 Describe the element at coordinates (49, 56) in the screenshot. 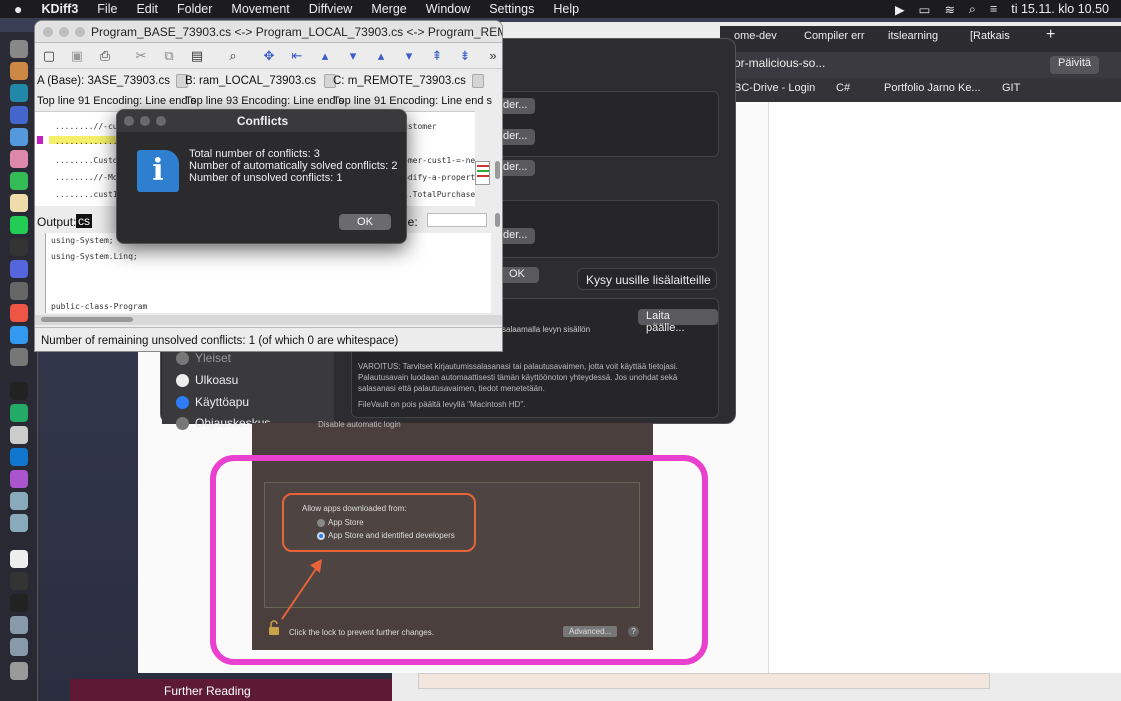

I see `new-icon: ▢` at that location.